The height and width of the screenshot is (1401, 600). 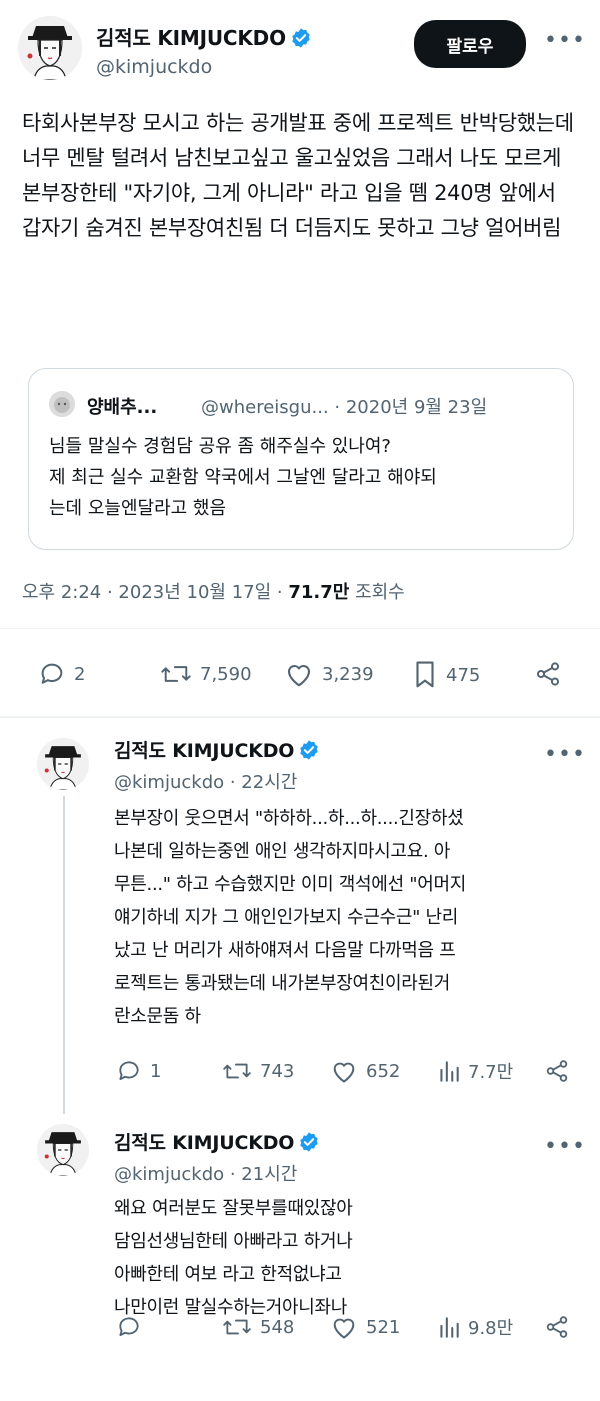 I want to click on like-button: 521, so click(x=365, y=1327).